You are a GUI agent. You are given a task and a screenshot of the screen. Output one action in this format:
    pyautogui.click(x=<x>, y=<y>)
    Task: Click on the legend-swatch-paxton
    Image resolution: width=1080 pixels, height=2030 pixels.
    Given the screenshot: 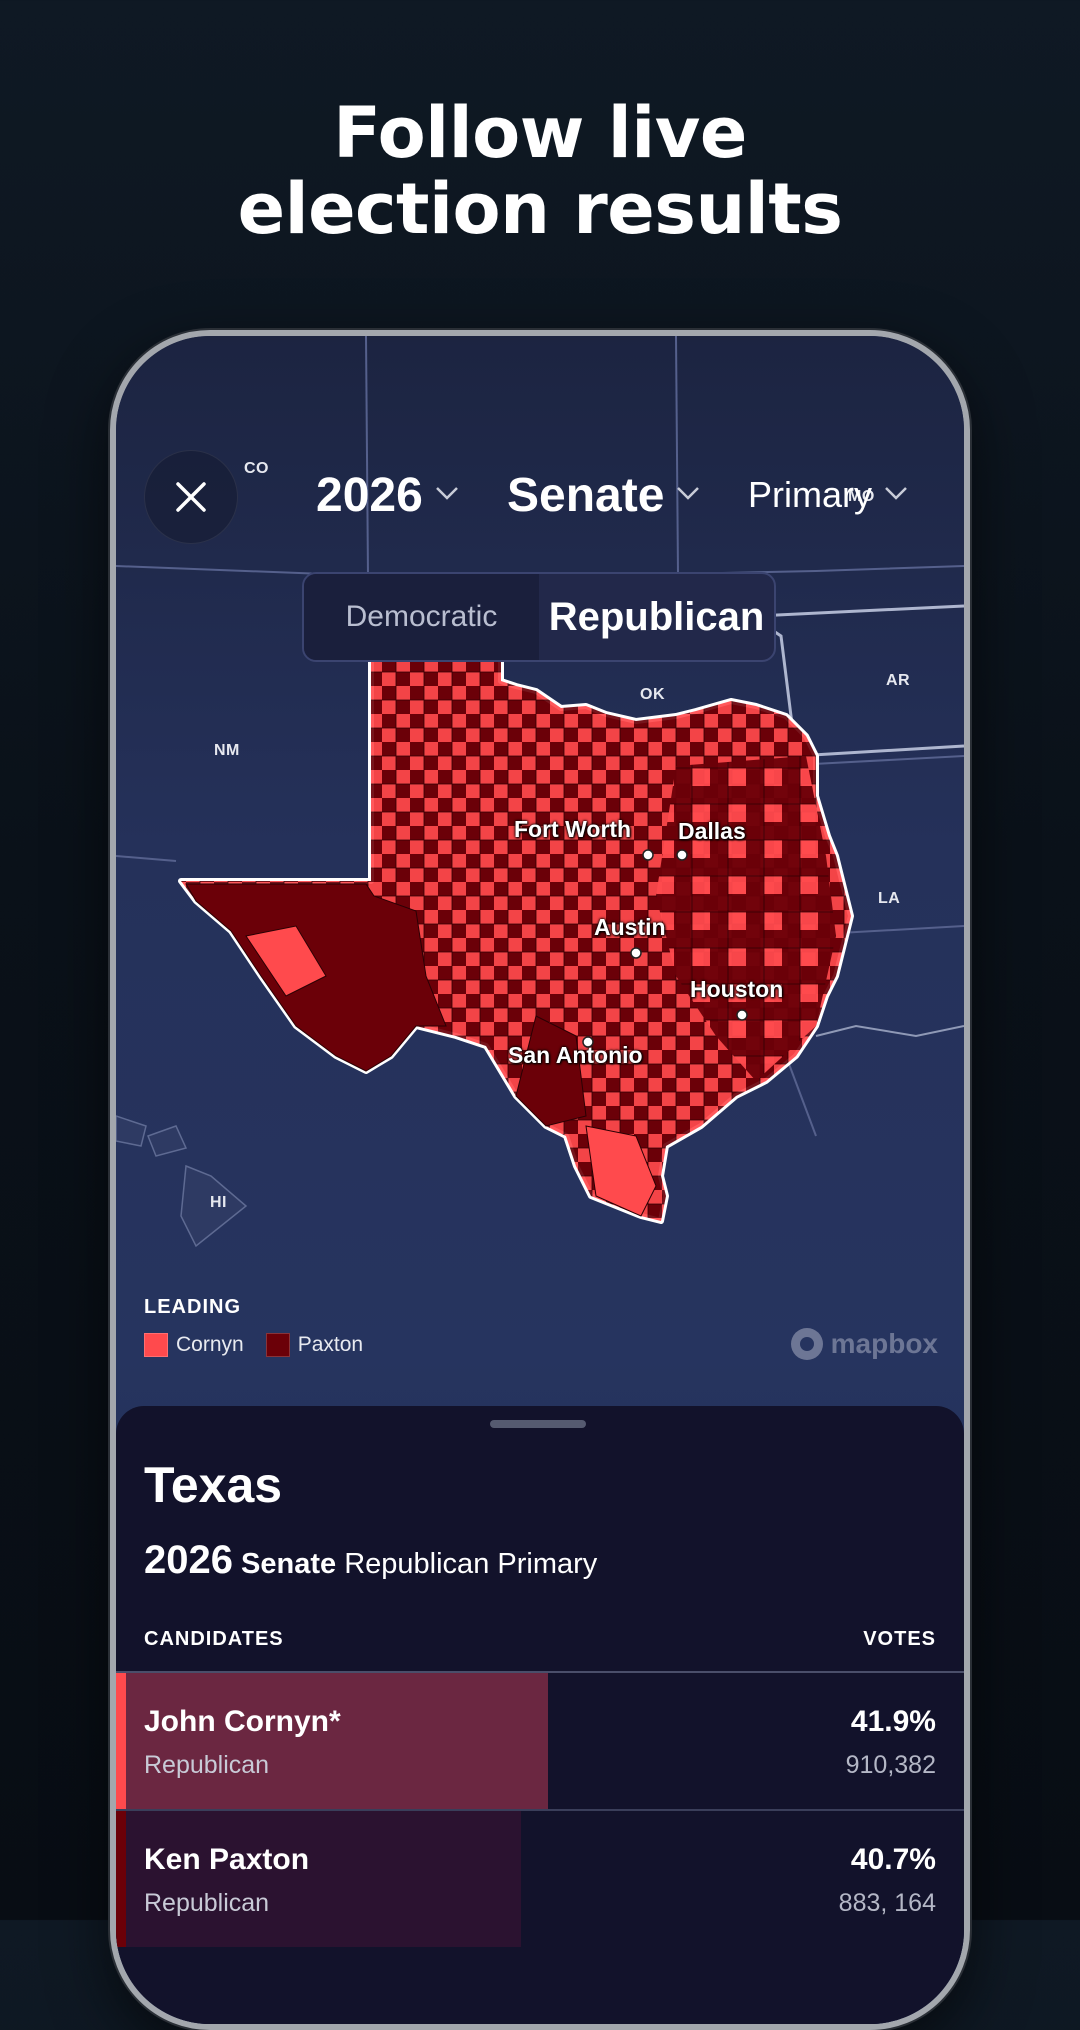 What is the action you would take?
    pyautogui.click(x=277, y=1345)
    